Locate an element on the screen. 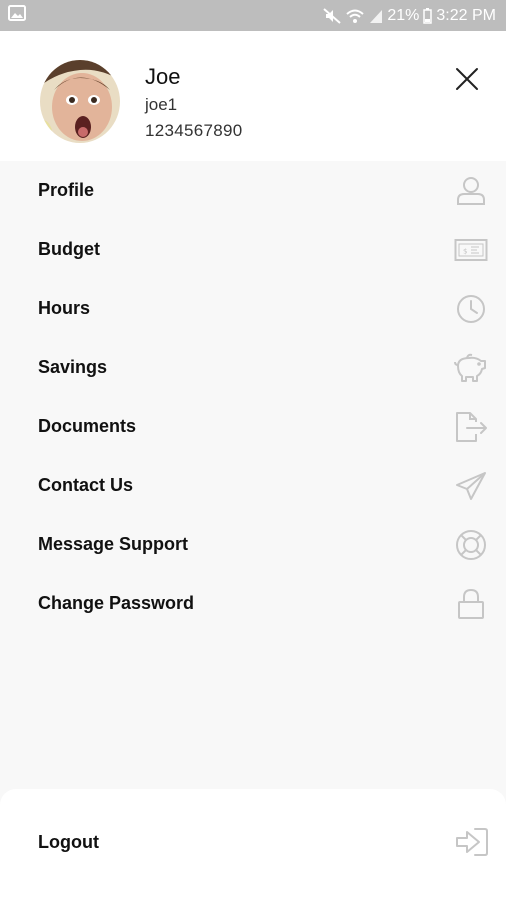  lock-icon is located at coordinates (471, 604).